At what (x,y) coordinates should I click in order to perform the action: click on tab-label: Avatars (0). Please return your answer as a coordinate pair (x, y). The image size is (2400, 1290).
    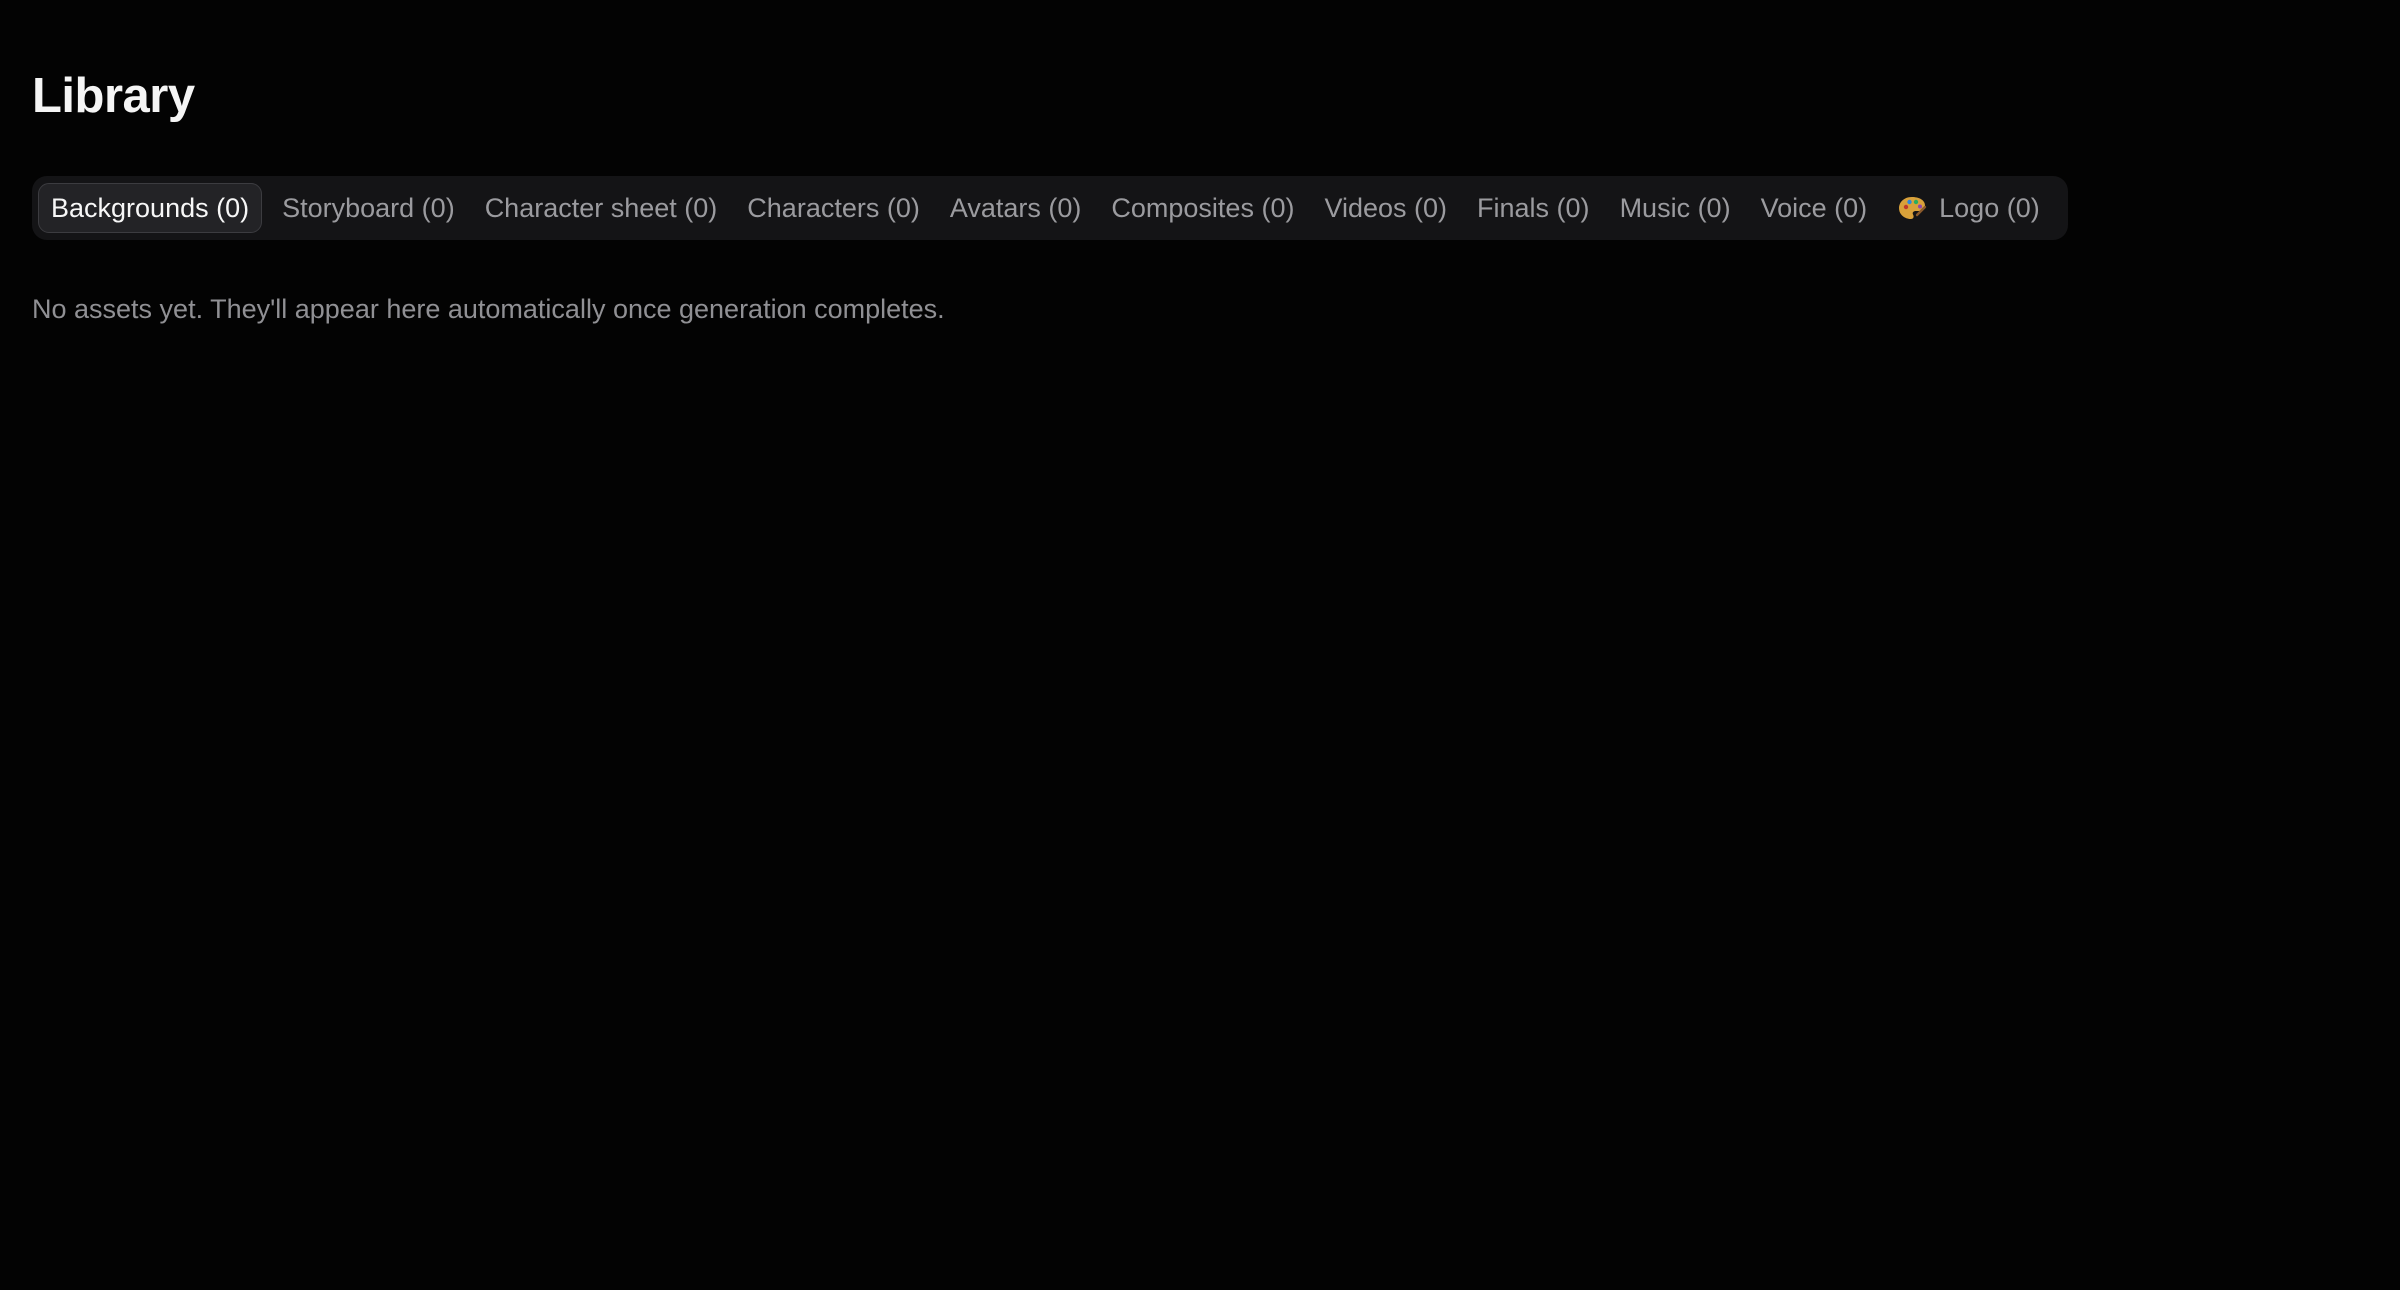
    Looking at the image, I should click on (1015, 207).